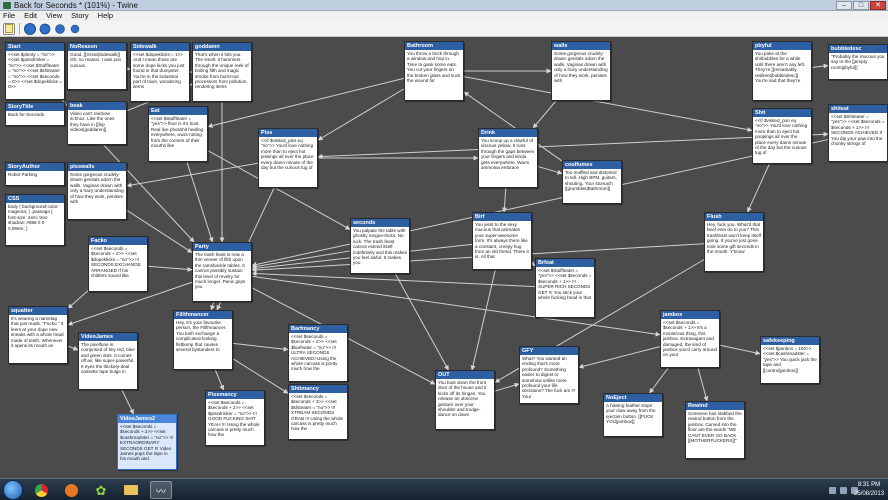 The height and width of the screenshot is (500, 888). Describe the element at coordinates (843, 490) in the screenshot. I see `tray-network-icon` at that location.